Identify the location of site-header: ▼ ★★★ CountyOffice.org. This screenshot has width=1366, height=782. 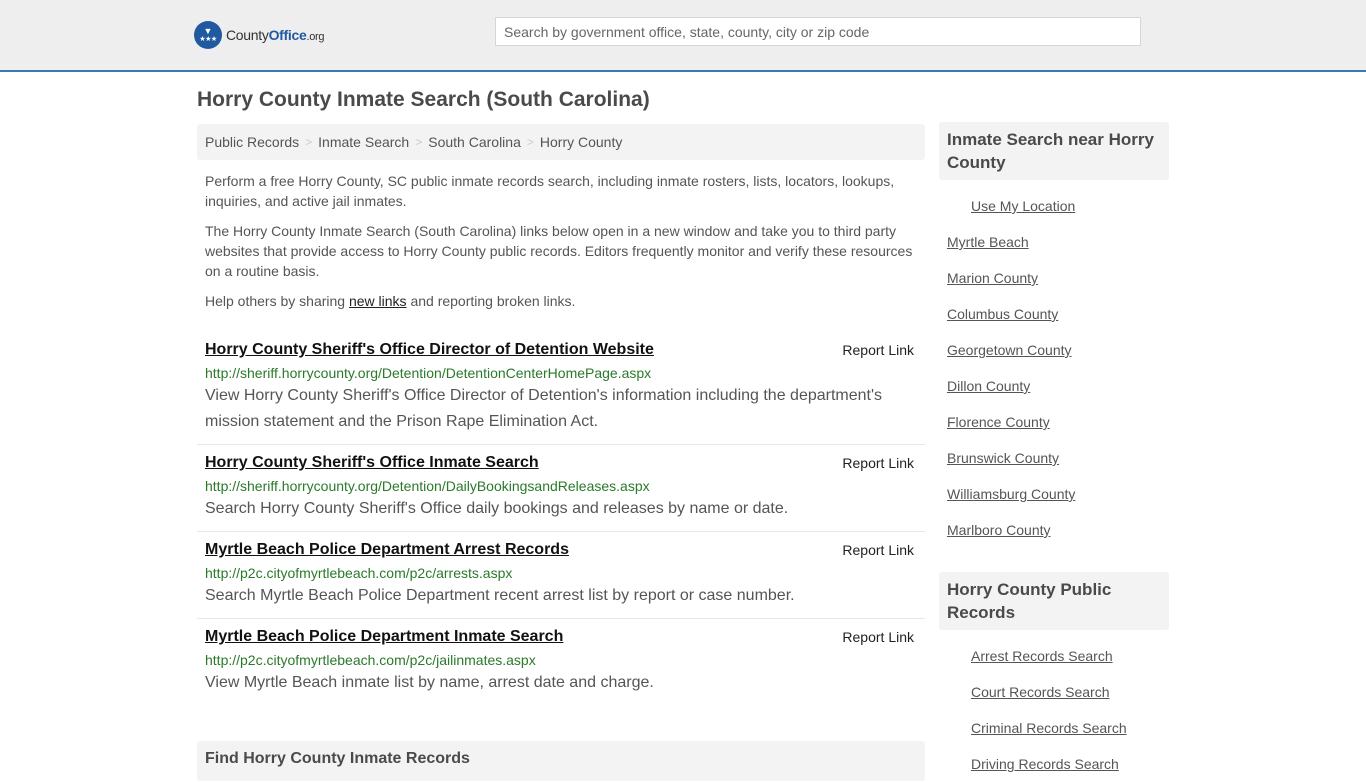
(683, 36).